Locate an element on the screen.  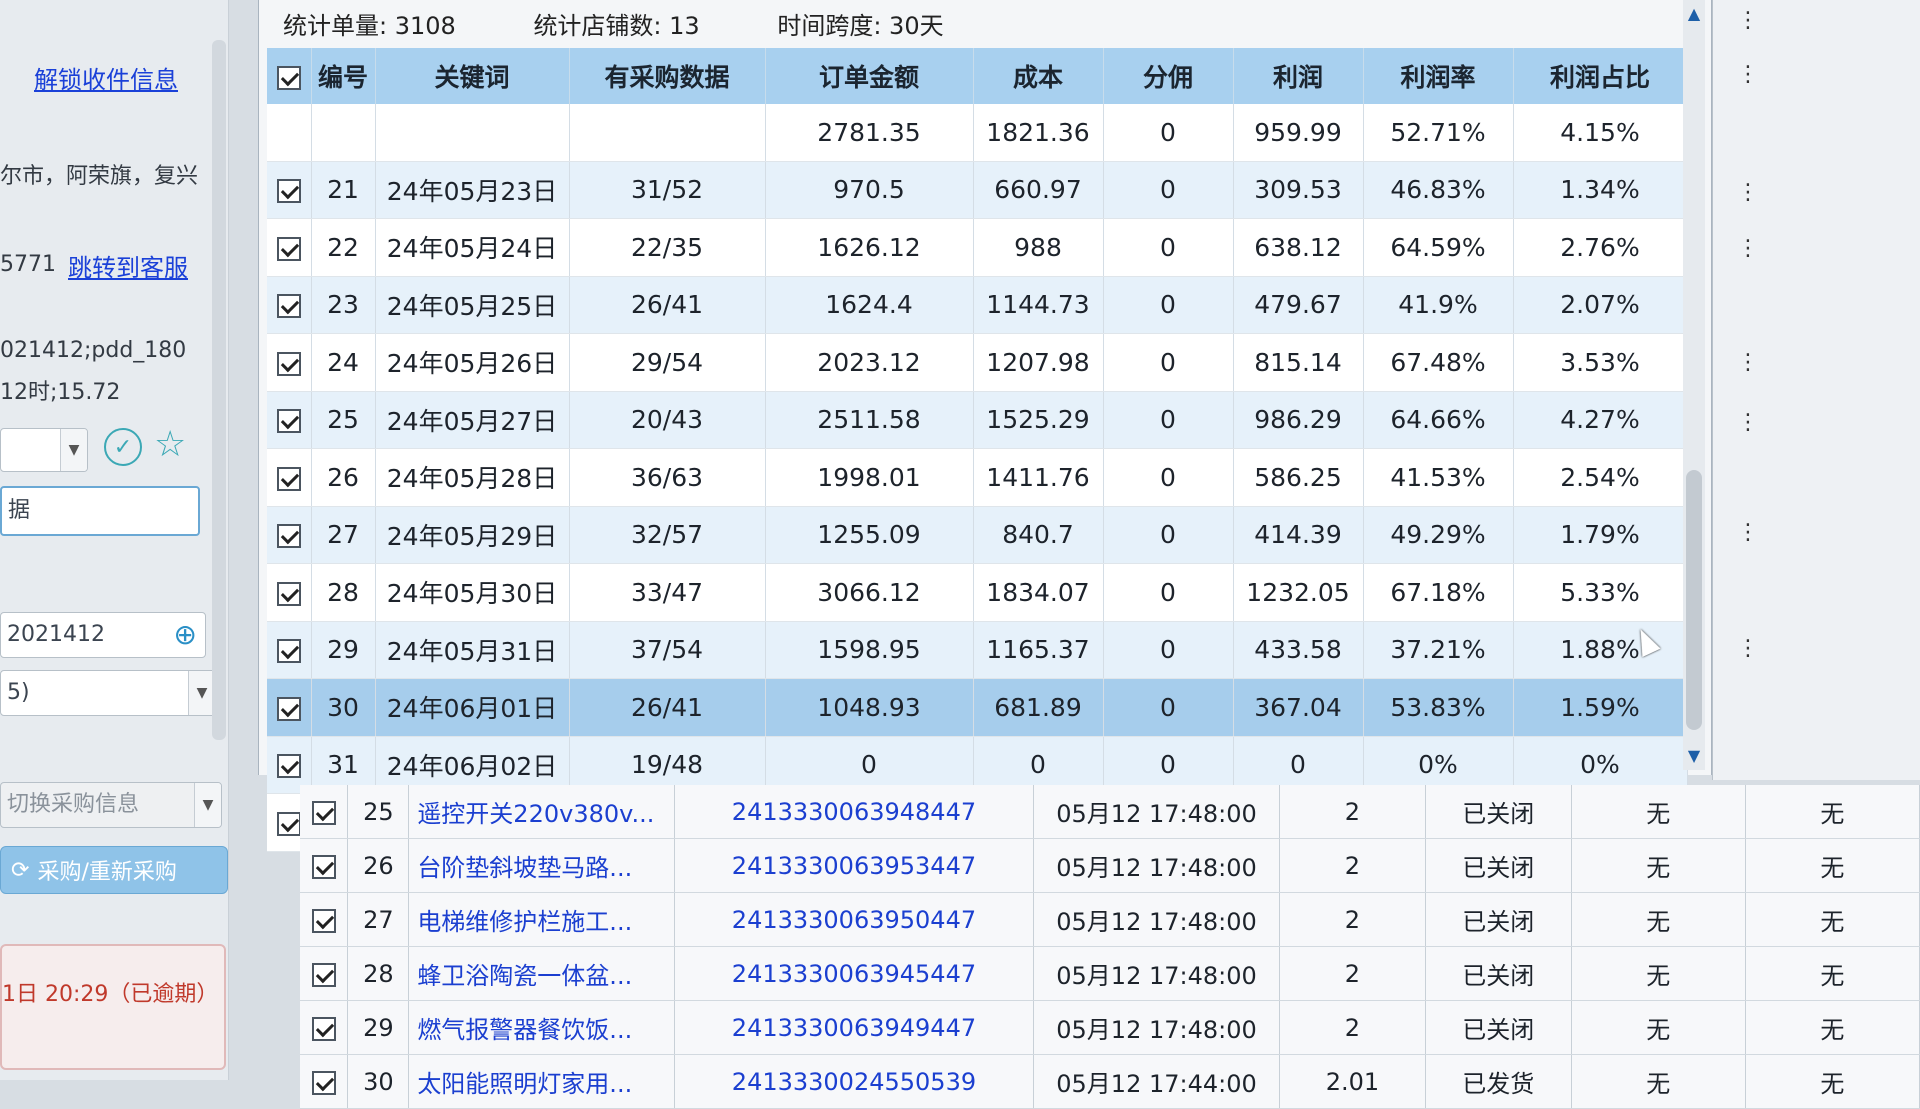
header-profit-share: 利润占比 is located at coordinates (1600, 76).